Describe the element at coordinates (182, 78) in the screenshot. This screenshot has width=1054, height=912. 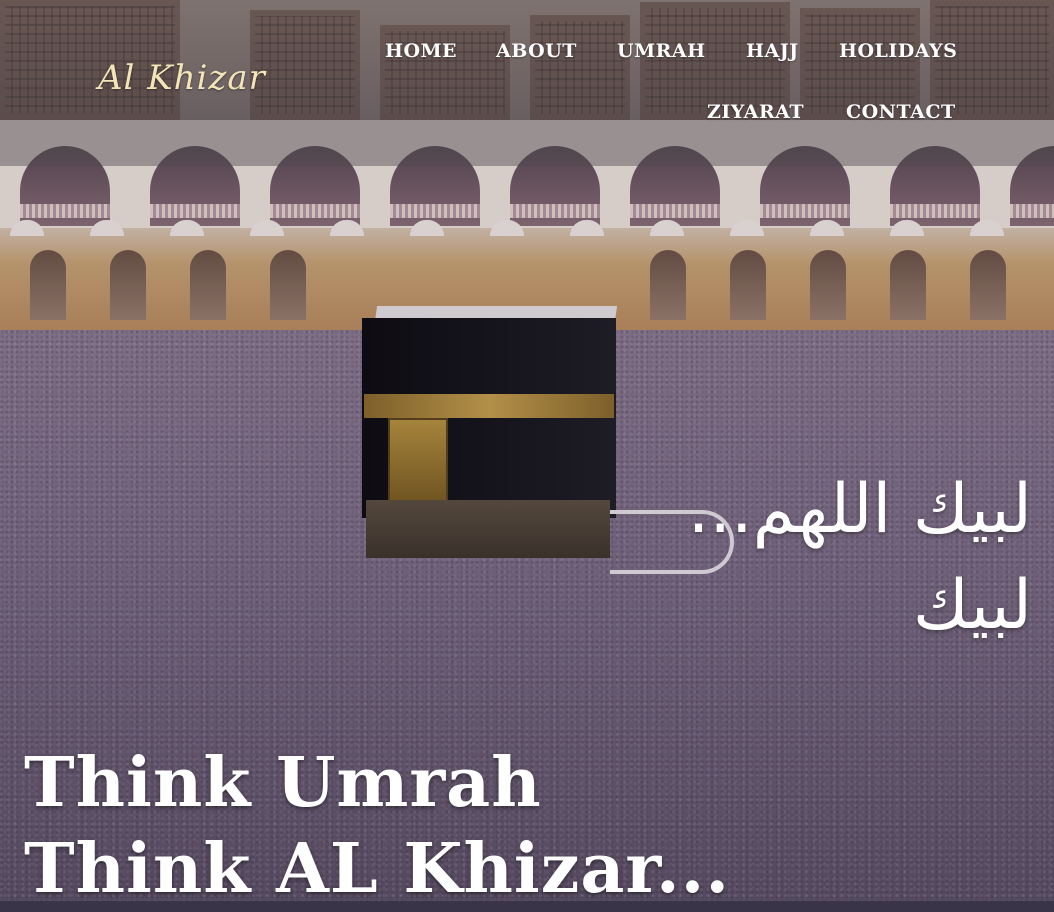
I see `site-logo: Al Khizar` at that location.